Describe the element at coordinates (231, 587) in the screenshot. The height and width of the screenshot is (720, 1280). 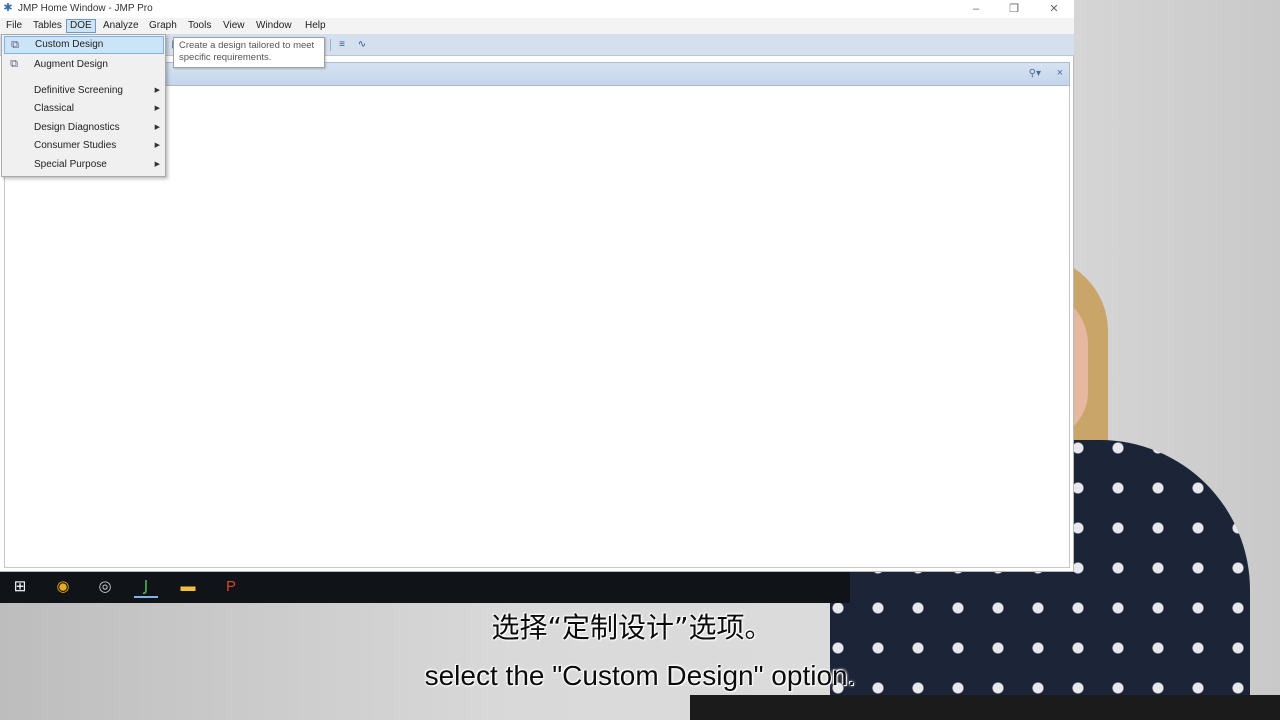
I see `powerpoint-icon: P` at that location.